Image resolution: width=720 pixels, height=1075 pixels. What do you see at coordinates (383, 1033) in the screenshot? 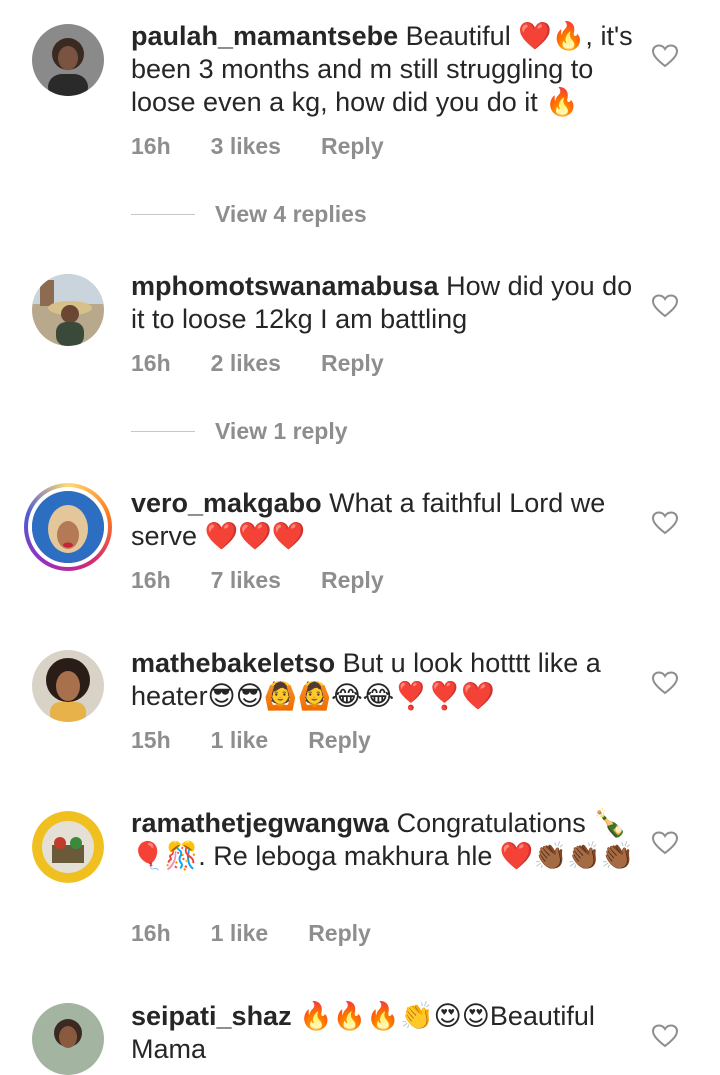
I see `comment-text: seipati_shaz 🔥🔥🔥👏😍😍Beautiful Mama` at bounding box center [383, 1033].